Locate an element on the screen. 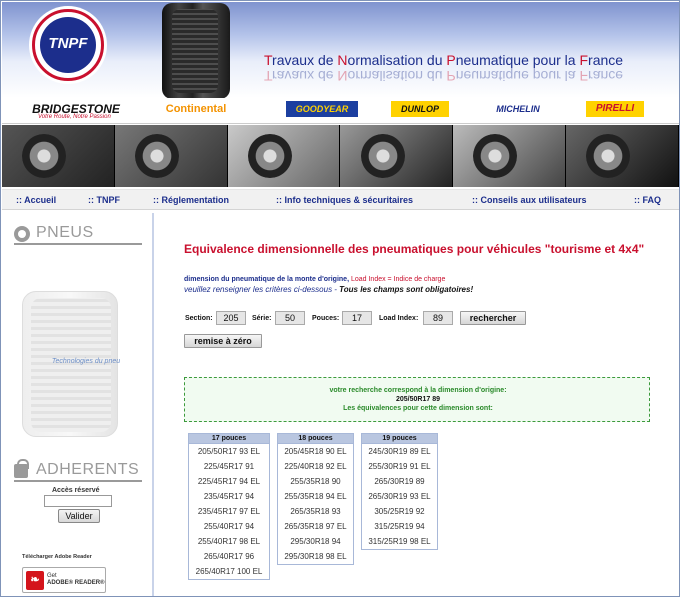 This screenshot has width=680, height=597. adobe-get-text: Get is located at coordinates (52, 576).